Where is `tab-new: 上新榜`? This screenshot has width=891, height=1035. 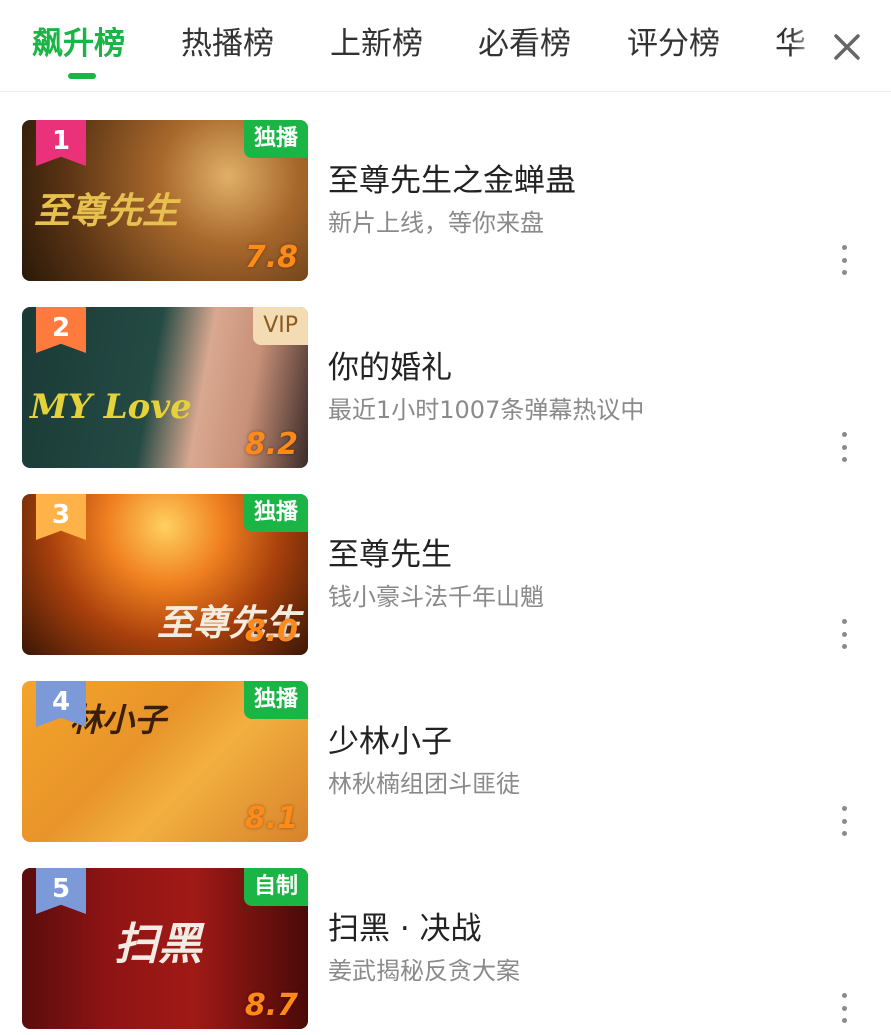
tab-new: 上新榜 is located at coordinates (376, 44).